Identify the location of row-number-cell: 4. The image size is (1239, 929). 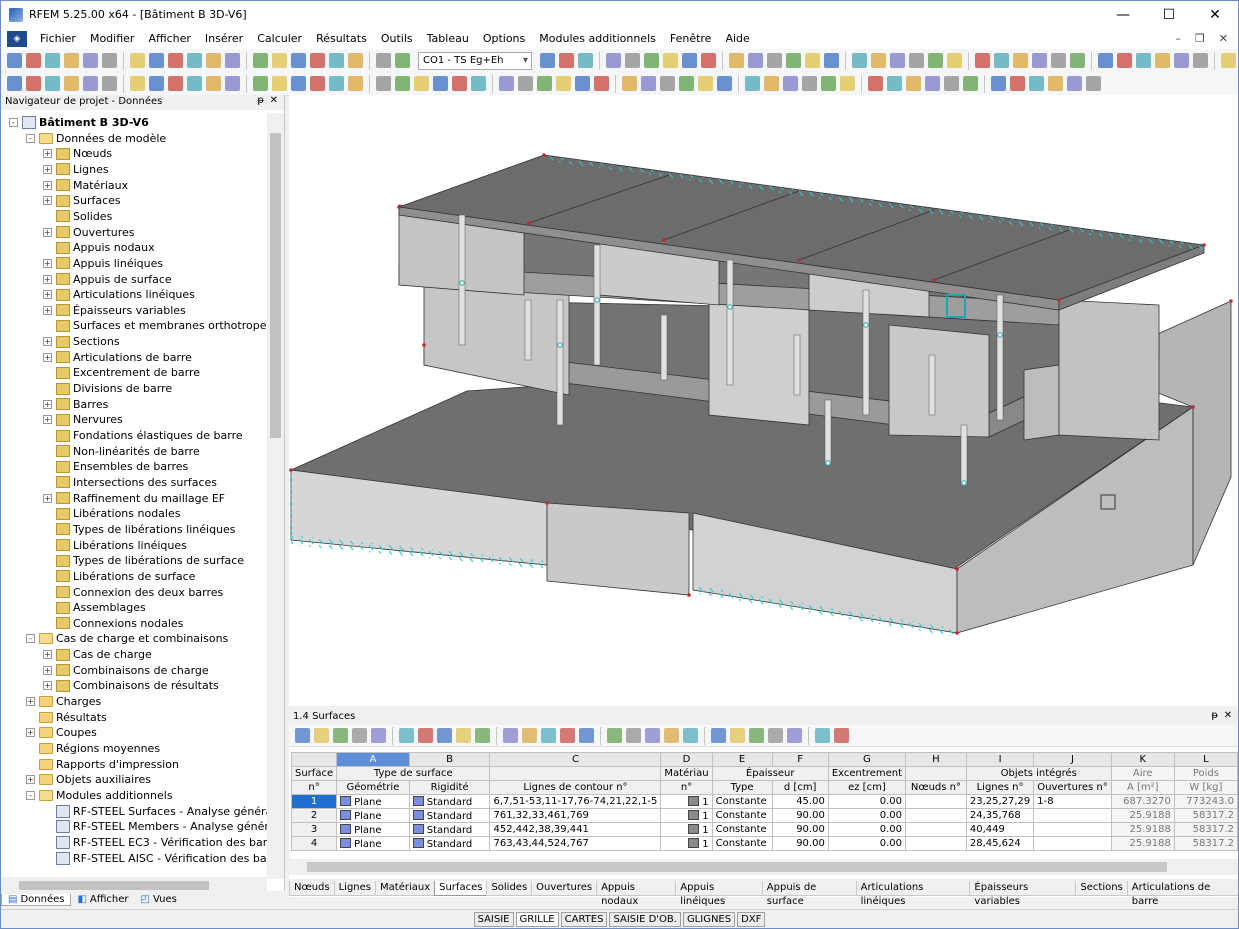
(314, 843).